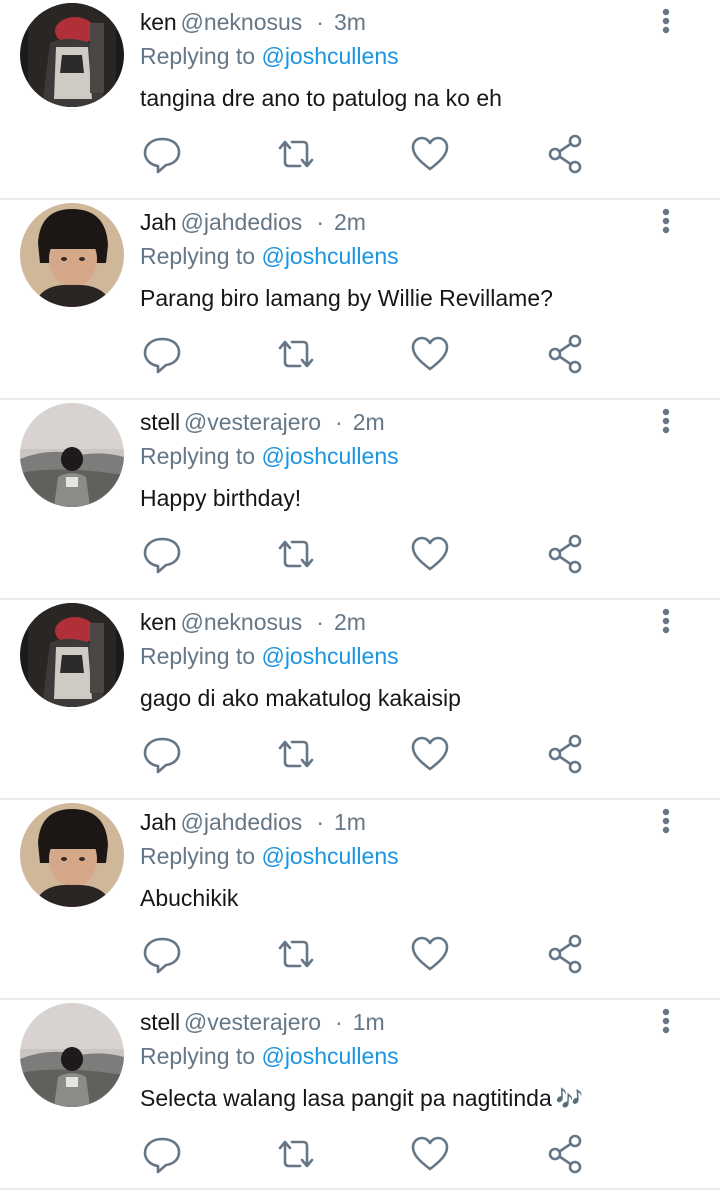  What do you see at coordinates (189, 898) in the screenshot?
I see `tweet-text: Abuchikik` at bounding box center [189, 898].